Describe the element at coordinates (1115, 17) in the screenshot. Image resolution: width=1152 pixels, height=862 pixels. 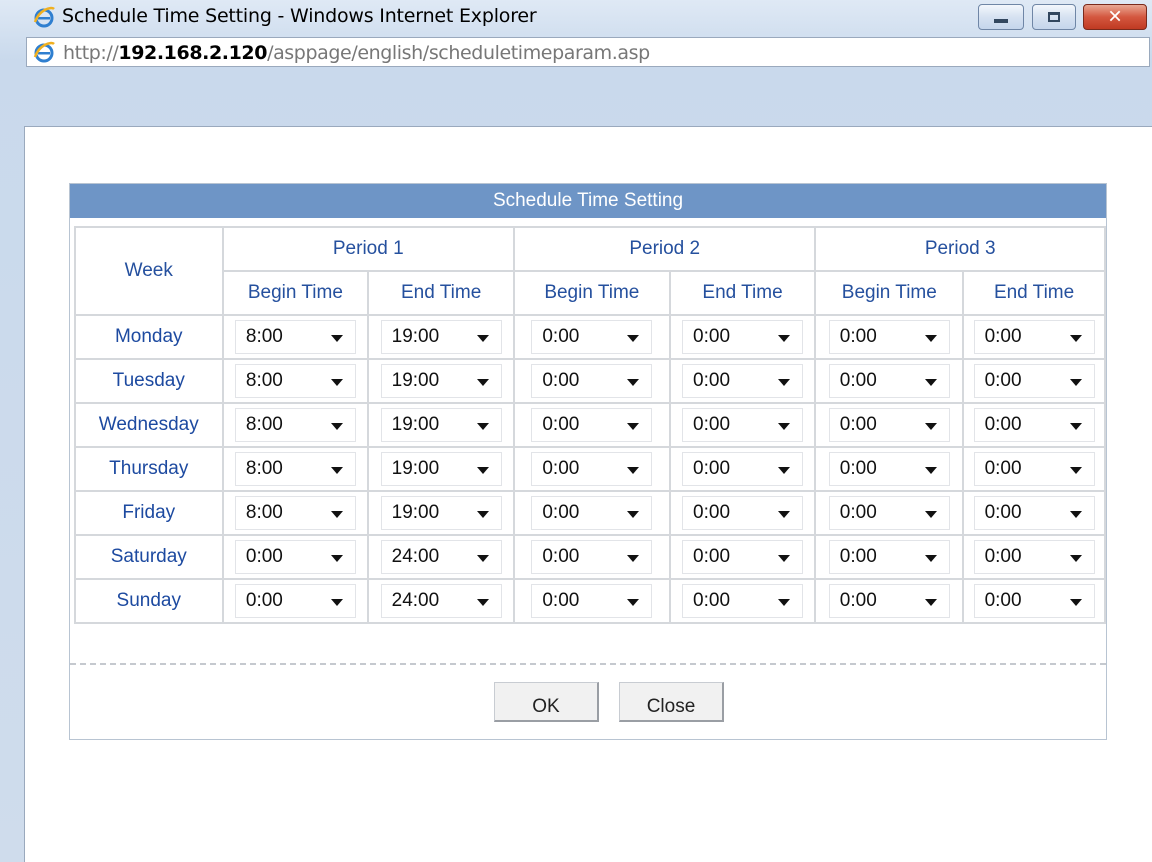
I see `close-window-button: ✕` at that location.